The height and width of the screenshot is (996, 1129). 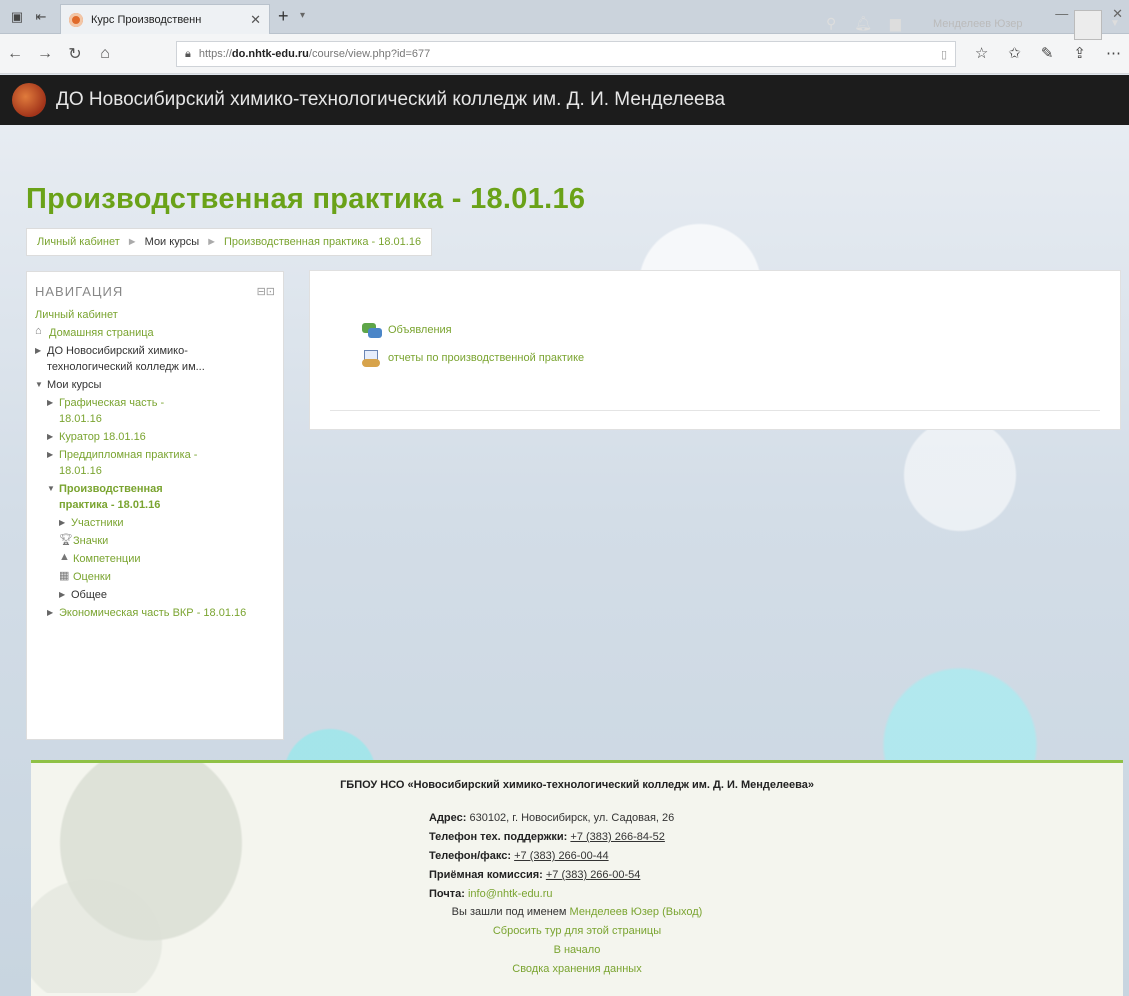 What do you see at coordinates (167, 577) in the screenshot?
I see `nav-grades: ▦ Оценки` at bounding box center [167, 577].